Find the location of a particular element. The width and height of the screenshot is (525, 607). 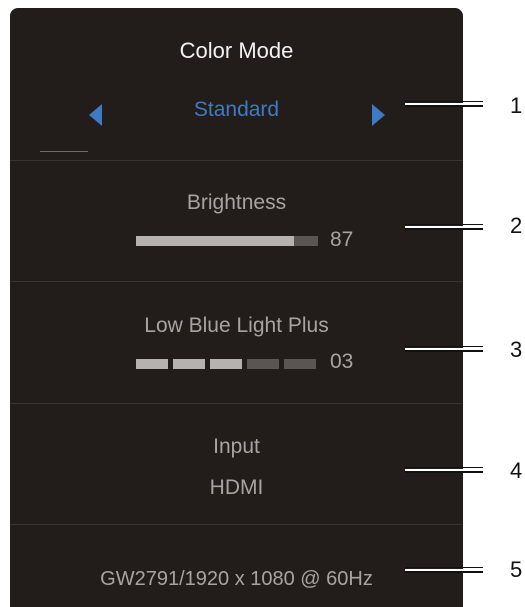

model-resolution-info: GW2791/1920 x 1080 @ 60Hz is located at coordinates (236, 579).